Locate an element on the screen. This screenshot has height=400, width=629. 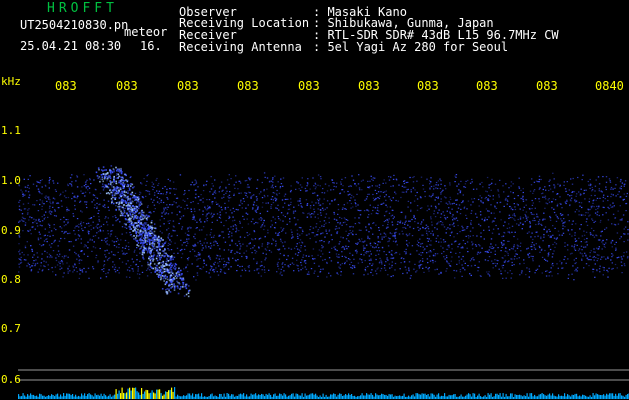
record-count: 16. is located at coordinates (151, 46).